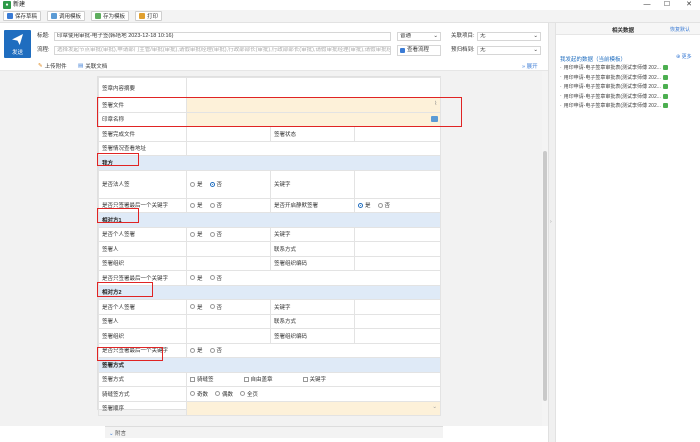 This screenshot has height=442, width=700. What do you see at coordinates (243, 394) in the screenshot?
I see `radio-all` at bounding box center [243, 394].